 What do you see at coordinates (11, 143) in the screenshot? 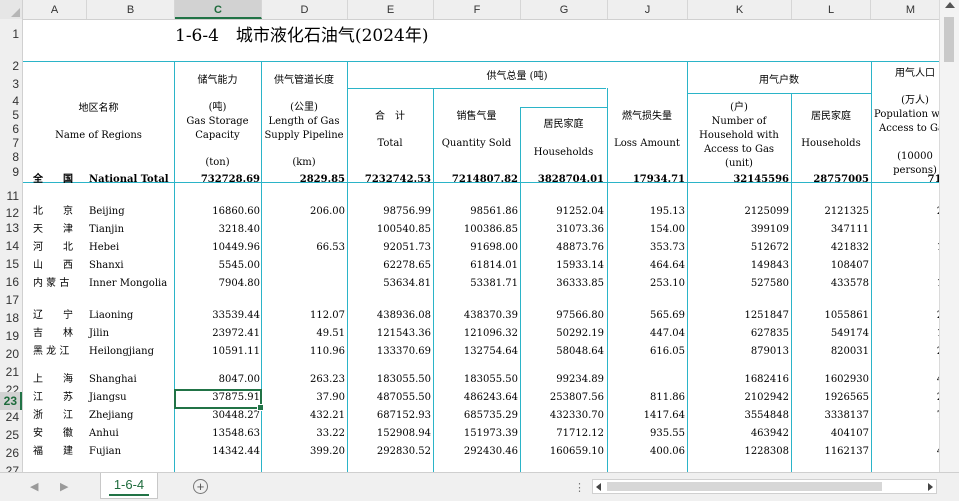
I see `row-header: 7` at bounding box center [11, 143].